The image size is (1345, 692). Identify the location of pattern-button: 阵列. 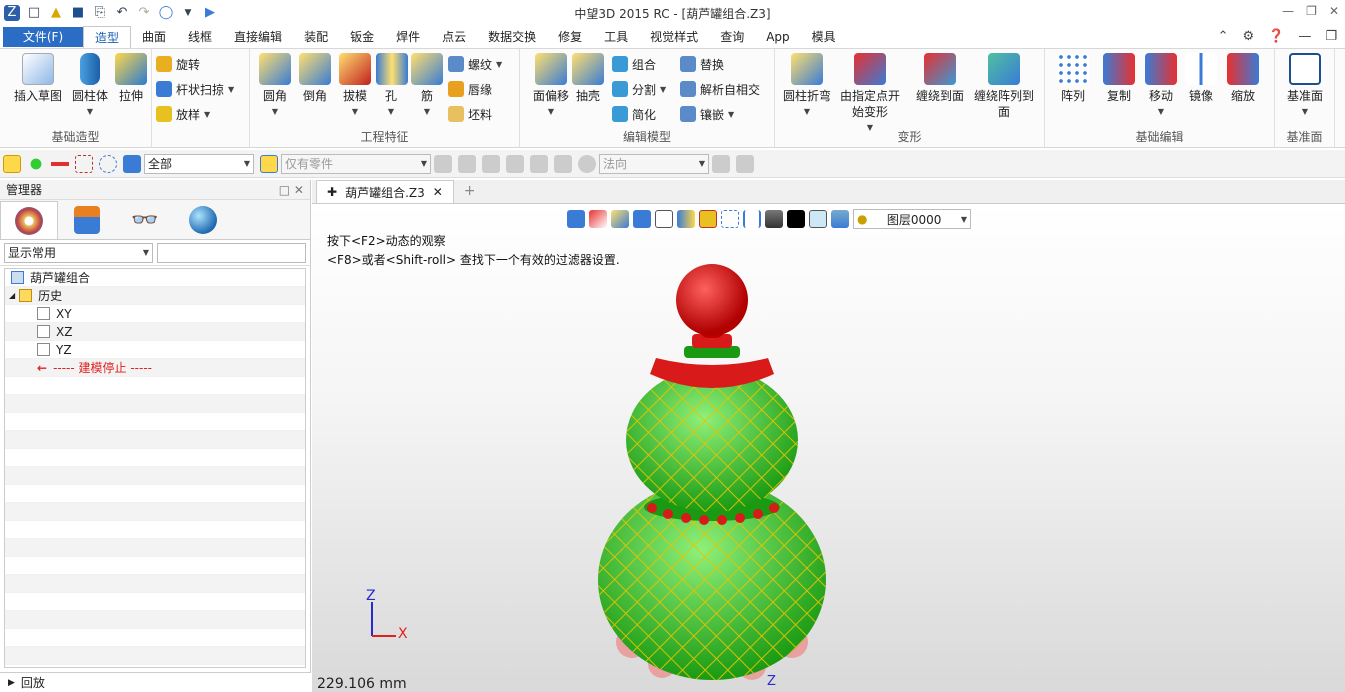
(1073, 78).